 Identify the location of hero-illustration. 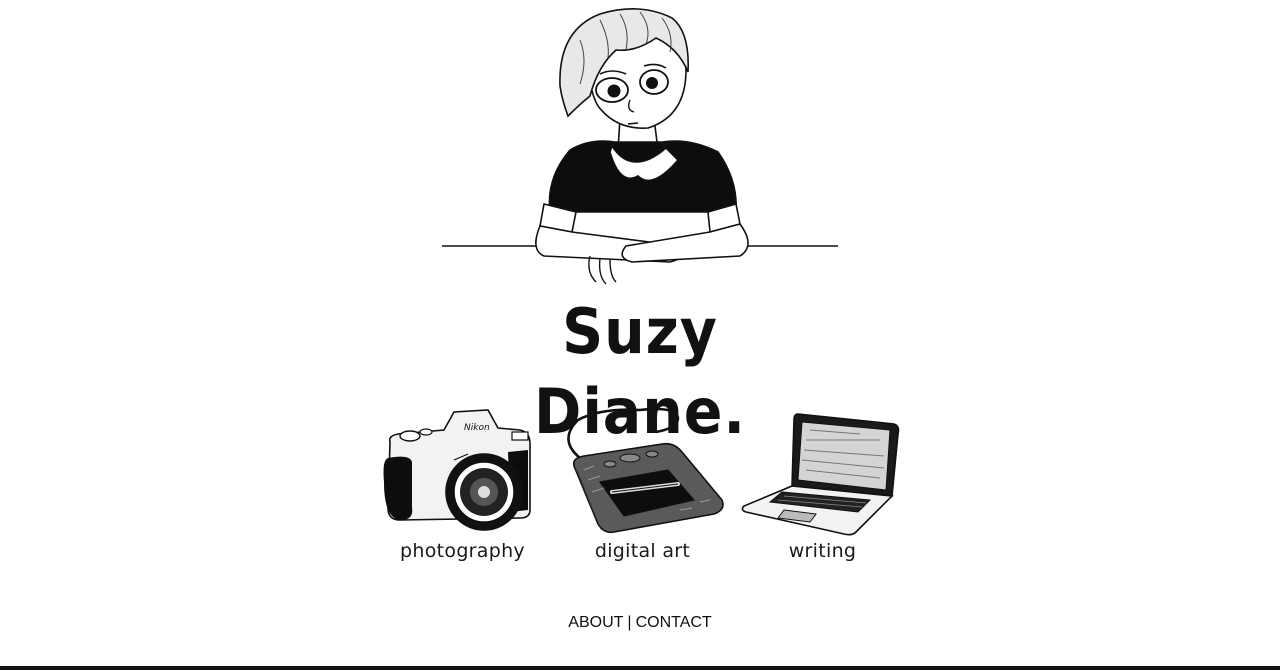
(640, 146).